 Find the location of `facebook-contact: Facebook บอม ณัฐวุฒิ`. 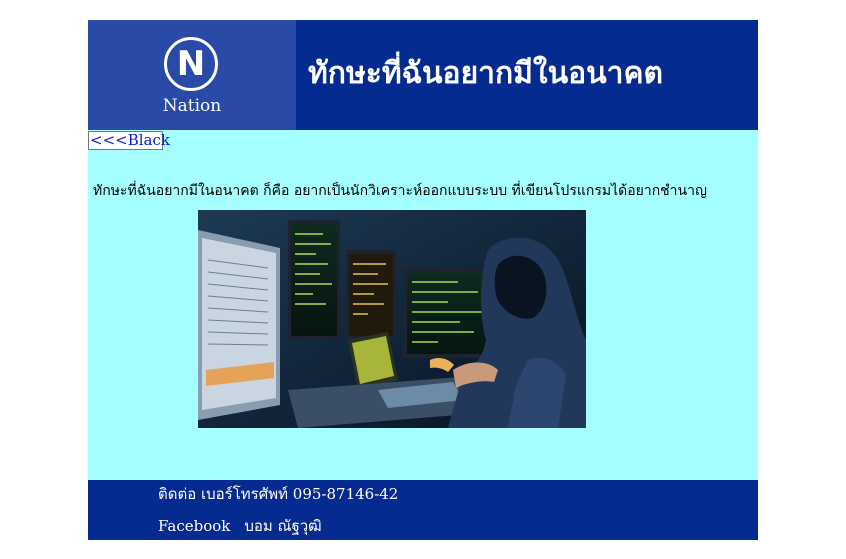

facebook-contact: Facebook บอม ณัฐวุฒิ is located at coordinates (240, 526).